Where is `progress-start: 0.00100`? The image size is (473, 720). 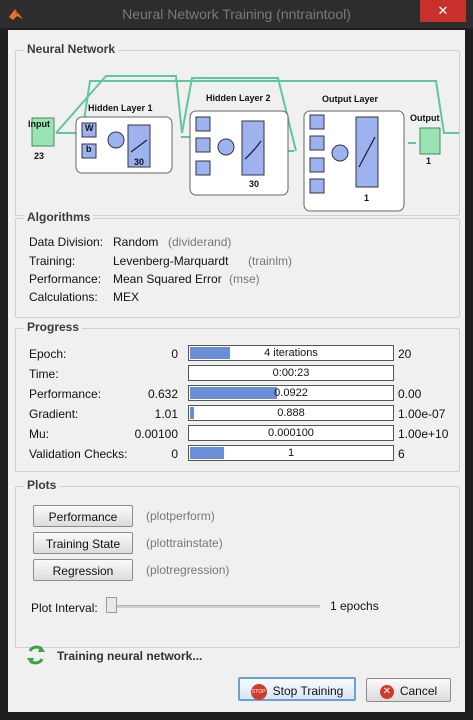 progress-start: 0.00100 is located at coordinates (156, 434).